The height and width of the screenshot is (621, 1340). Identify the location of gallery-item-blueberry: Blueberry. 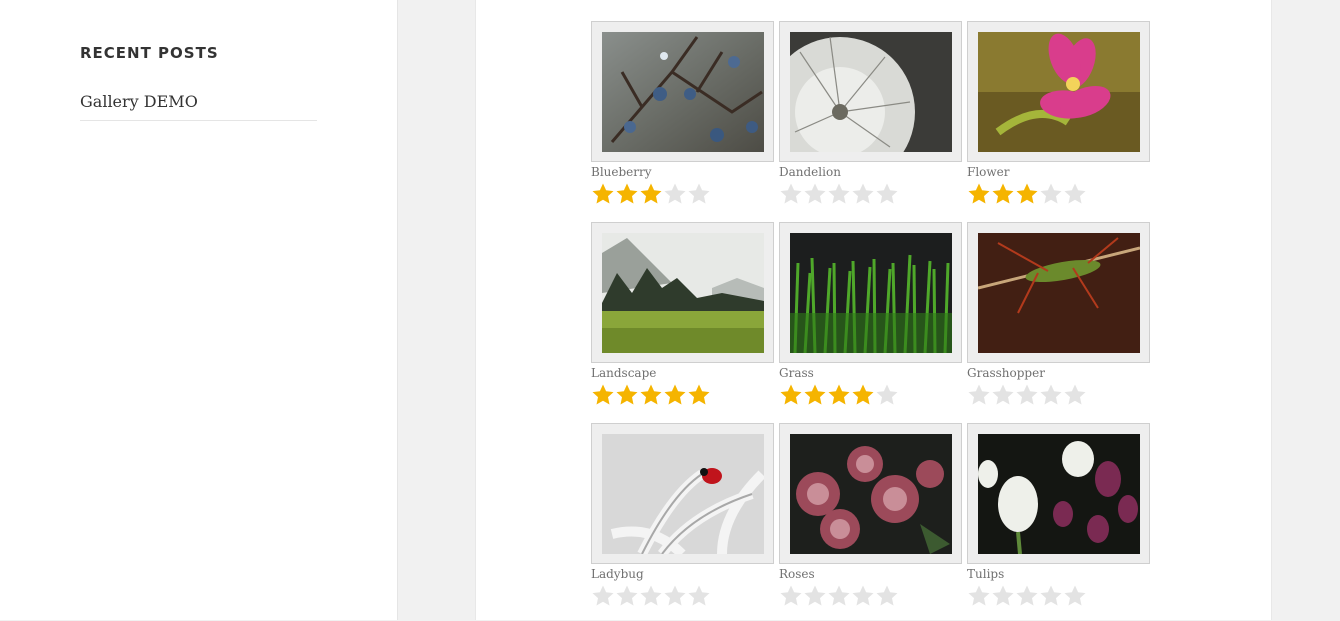
(682, 114).